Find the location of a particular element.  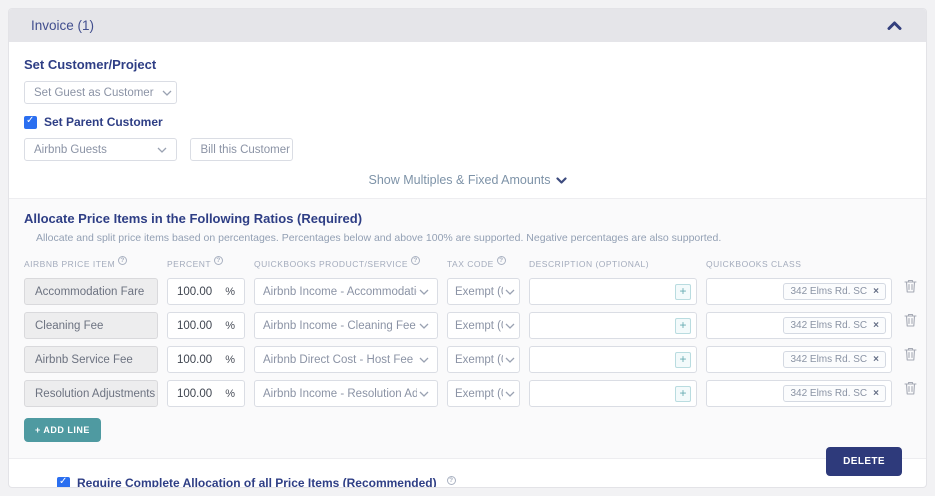

col-header-percent: PERCENT ? is located at coordinates (206, 263).